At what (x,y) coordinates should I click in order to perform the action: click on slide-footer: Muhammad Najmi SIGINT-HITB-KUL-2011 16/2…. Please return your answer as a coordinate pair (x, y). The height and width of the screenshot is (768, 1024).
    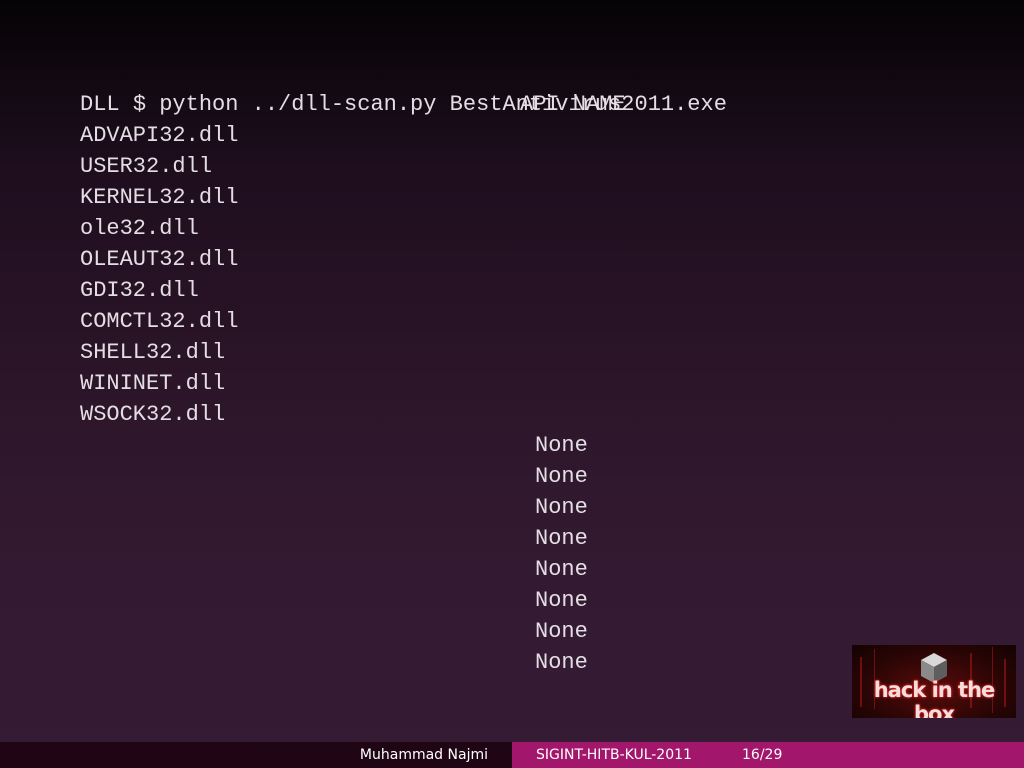
    Looking at the image, I should click on (512, 755).